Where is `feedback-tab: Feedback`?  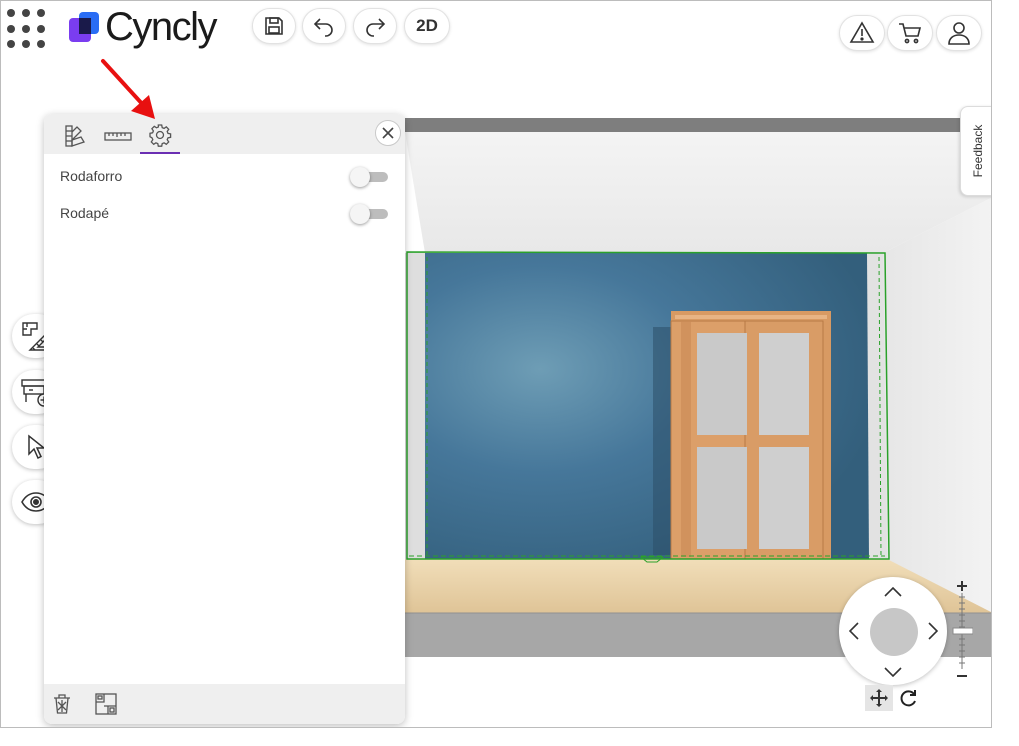 feedback-tab: Feedback is located at coordinates (975, 151).